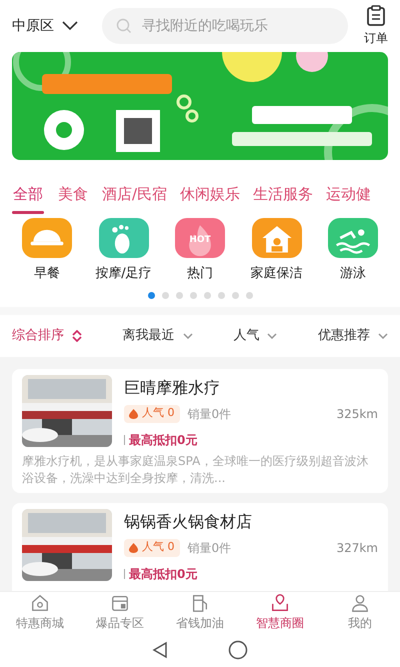 The height and width of the screenshot is (667, 400). Describe the element at coordinates (360, 603) in the screenshot. I see `user-icon` at that location.